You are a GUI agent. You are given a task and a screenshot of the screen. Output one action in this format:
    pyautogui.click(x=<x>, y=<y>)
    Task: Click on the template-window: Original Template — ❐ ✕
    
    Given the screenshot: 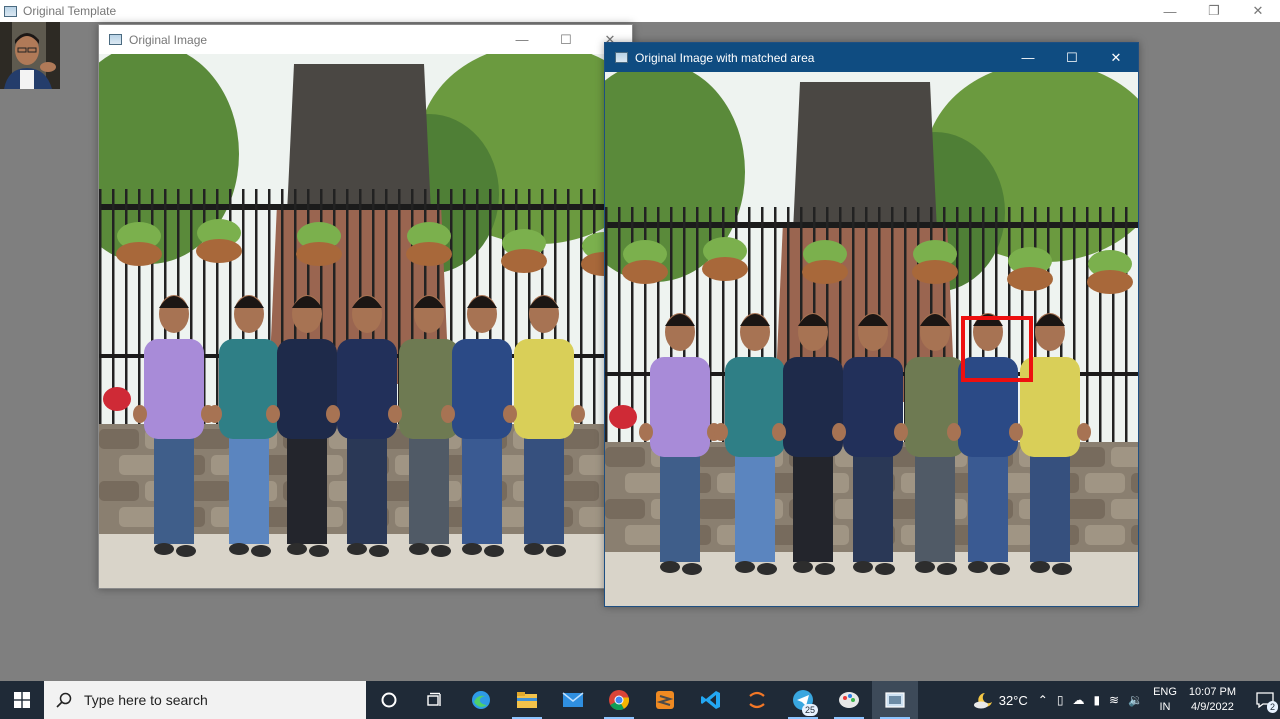 What is the action you would take?
    pyautogui.click(x=640, y=11)
    